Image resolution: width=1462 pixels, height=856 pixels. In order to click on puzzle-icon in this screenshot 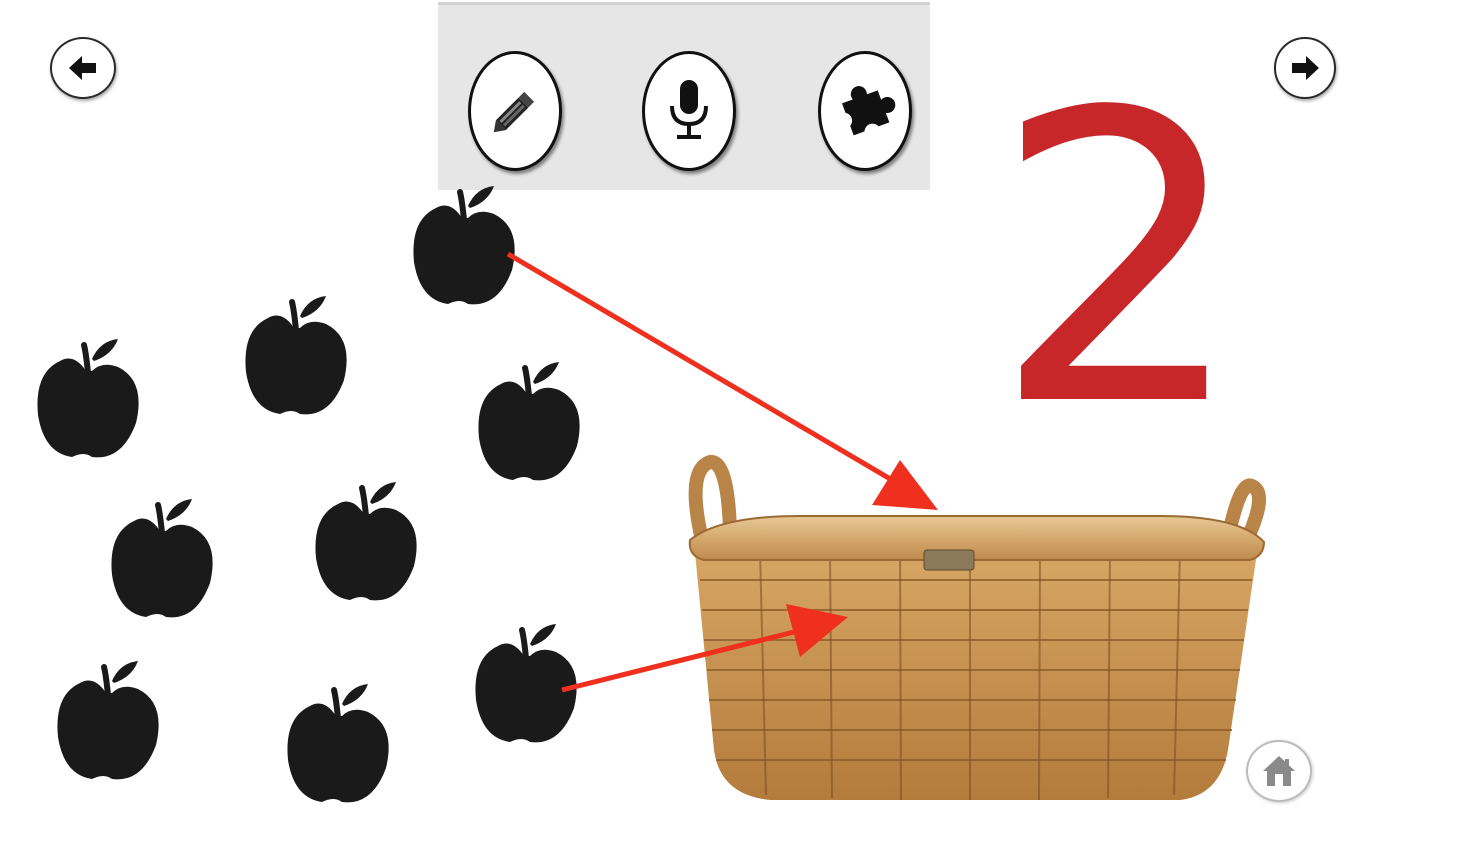, I will do `click(866, 113)`.